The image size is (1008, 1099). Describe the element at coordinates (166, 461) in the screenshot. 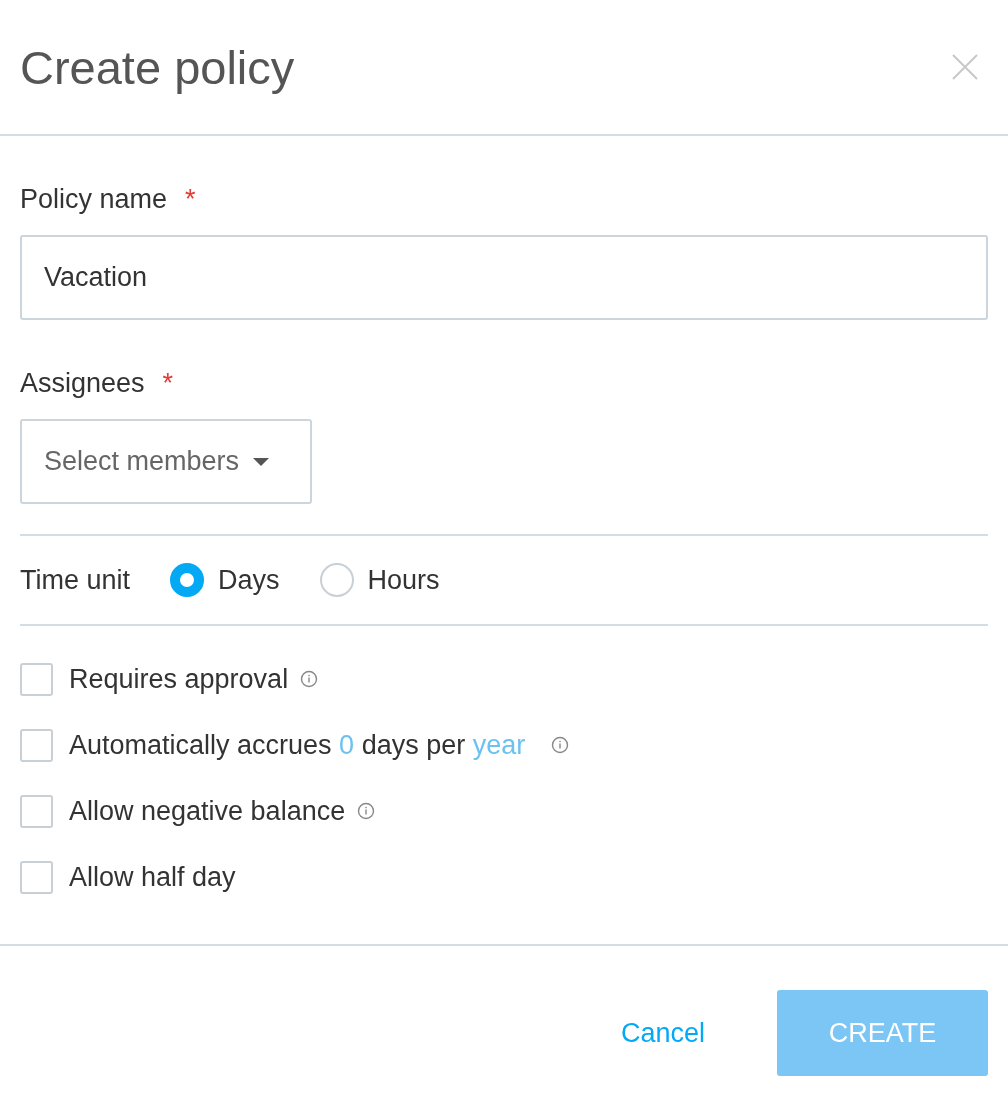

I see `members-dropdown: Select members` at that location.